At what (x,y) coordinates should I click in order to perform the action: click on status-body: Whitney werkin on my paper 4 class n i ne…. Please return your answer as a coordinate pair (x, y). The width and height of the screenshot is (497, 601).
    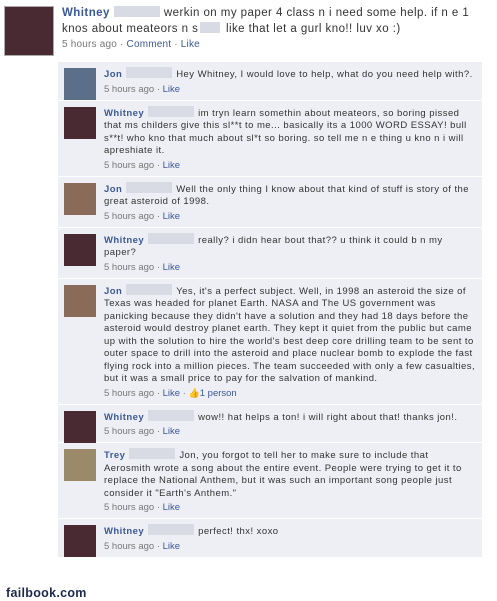
    Looking at the image, I should click on (277, 28).